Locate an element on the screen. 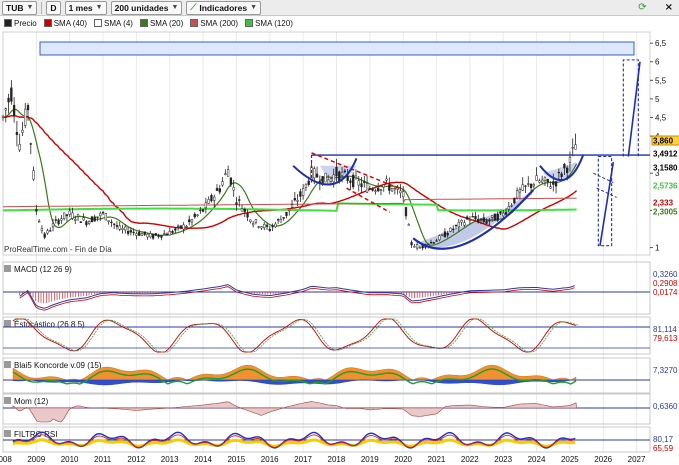 Image resolution: width=679 pixels, height=465 pixels. mom-value-label: 0,6360 is located at coordinates (665, 406).